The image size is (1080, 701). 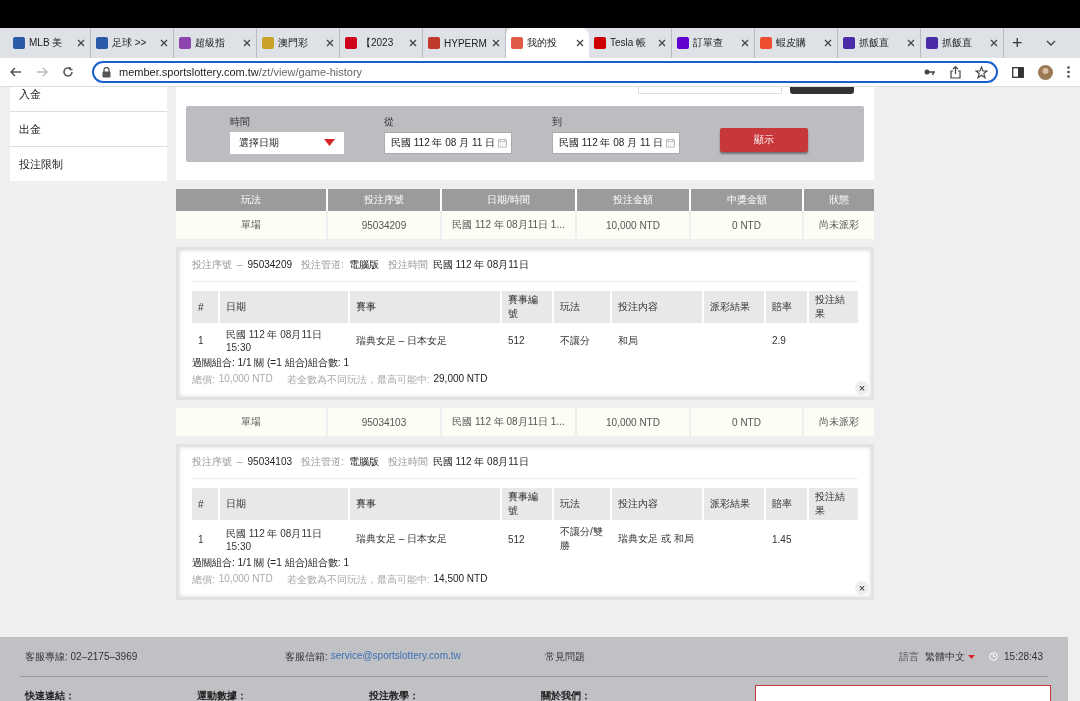 I want to click on faq-link: 常見問題, so click(x=565, y=656).